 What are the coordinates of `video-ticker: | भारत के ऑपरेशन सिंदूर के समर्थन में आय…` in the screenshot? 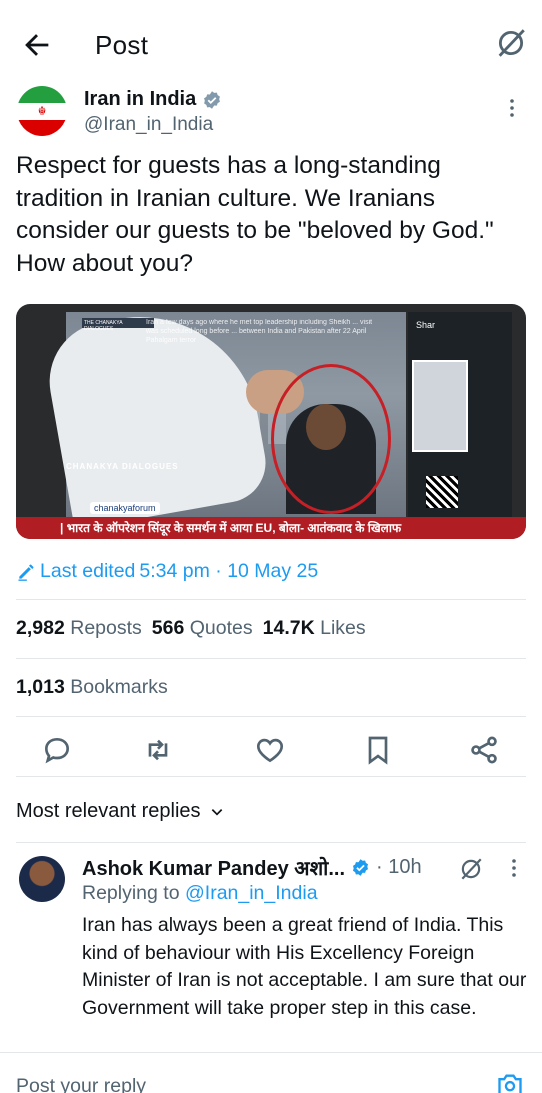 It's located at (271, 528).